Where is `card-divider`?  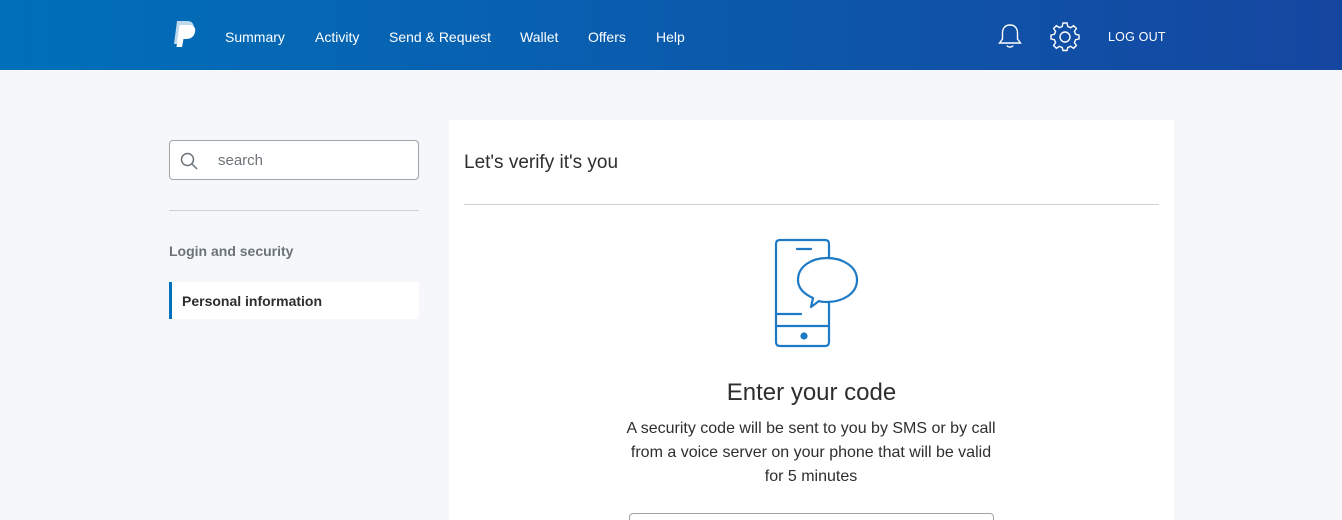 card-divider is located at coordinates (811, 204).